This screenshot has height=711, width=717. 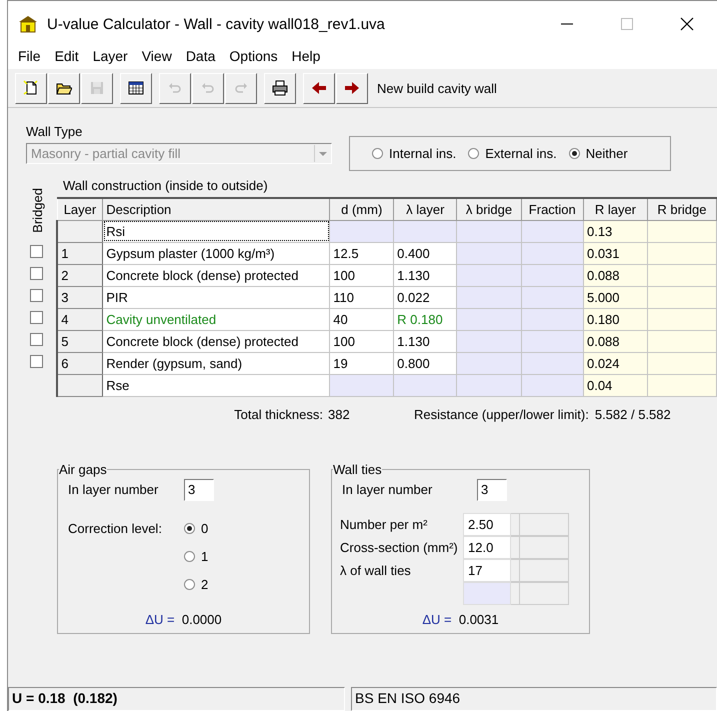 I want to click on resistance-value: 5.582 / 5.582, so click(x=632, y=414).